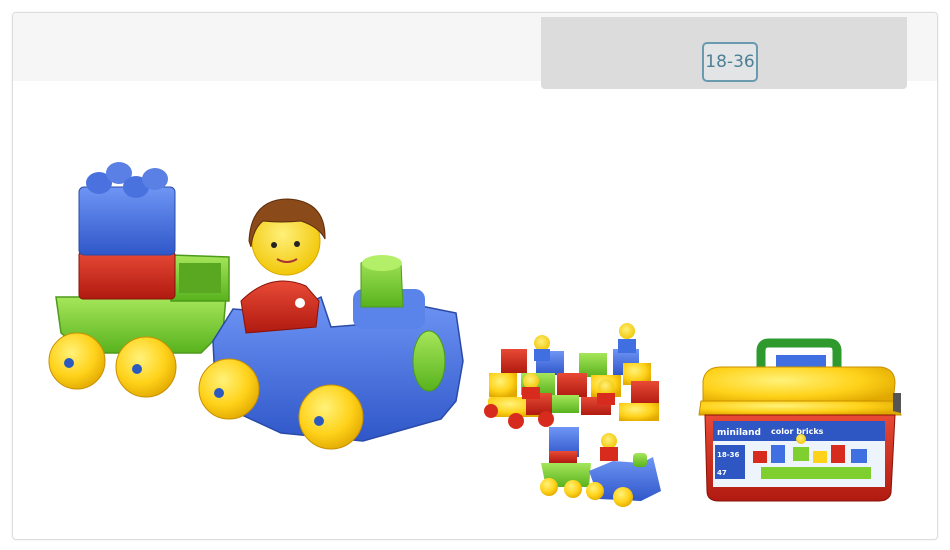  Describe the element at coordinates (722, 473) in the screenshot. I see `box-piece-count: 47` at that location.